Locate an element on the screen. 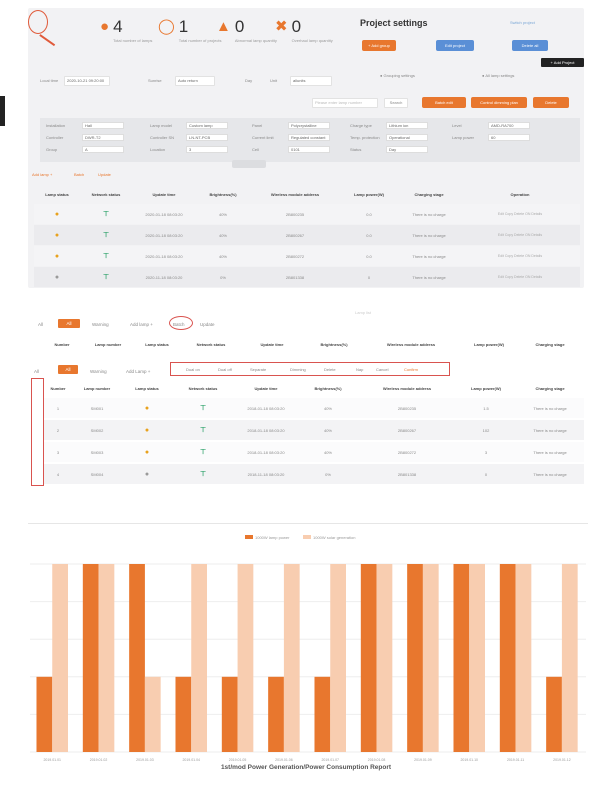 This screenshot has width=600, height=788. legend-label: 1000W lamp power is located at coordinates (272, 537).